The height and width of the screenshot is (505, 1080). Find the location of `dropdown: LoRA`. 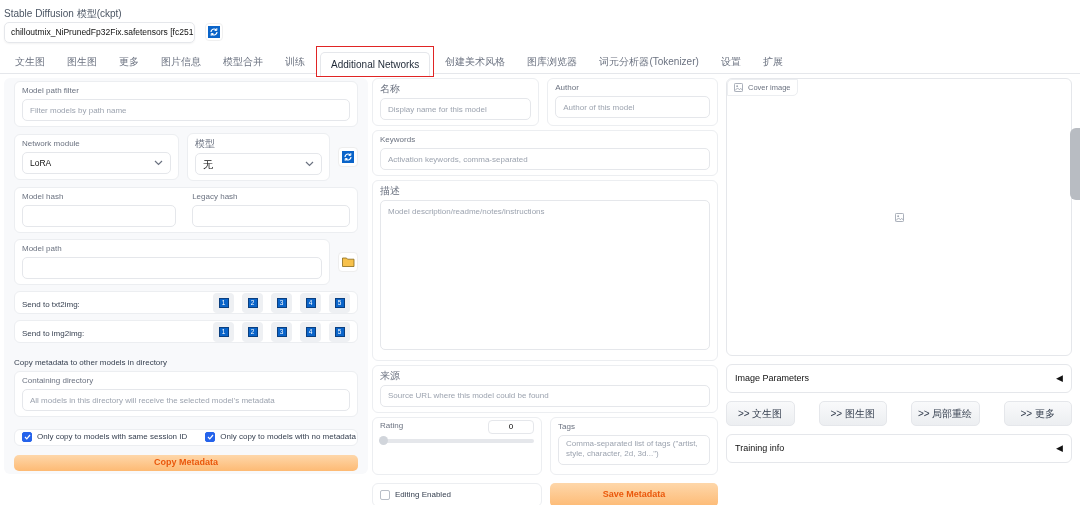

dropdown: LoRA is located at coordinates (97, 163).